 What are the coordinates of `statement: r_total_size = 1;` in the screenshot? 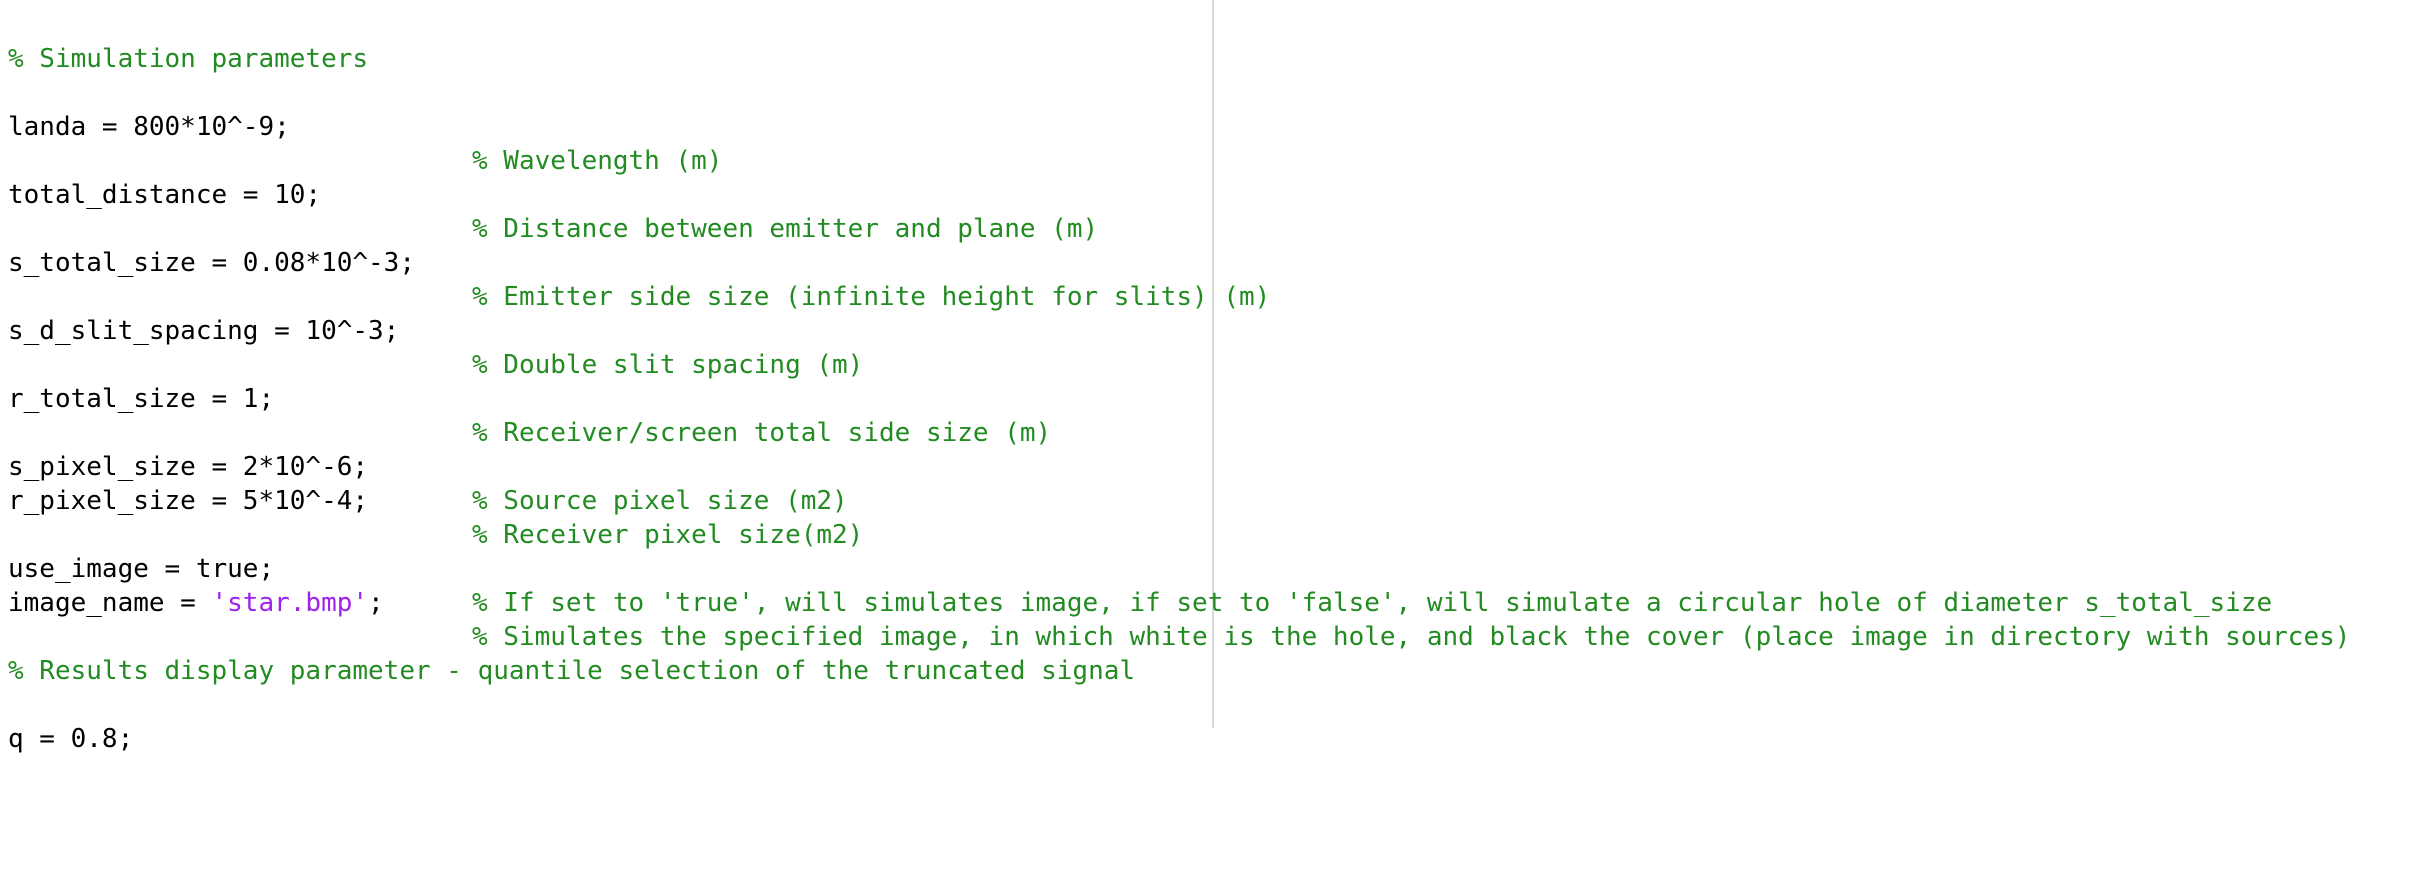 It's located at (141, 399).